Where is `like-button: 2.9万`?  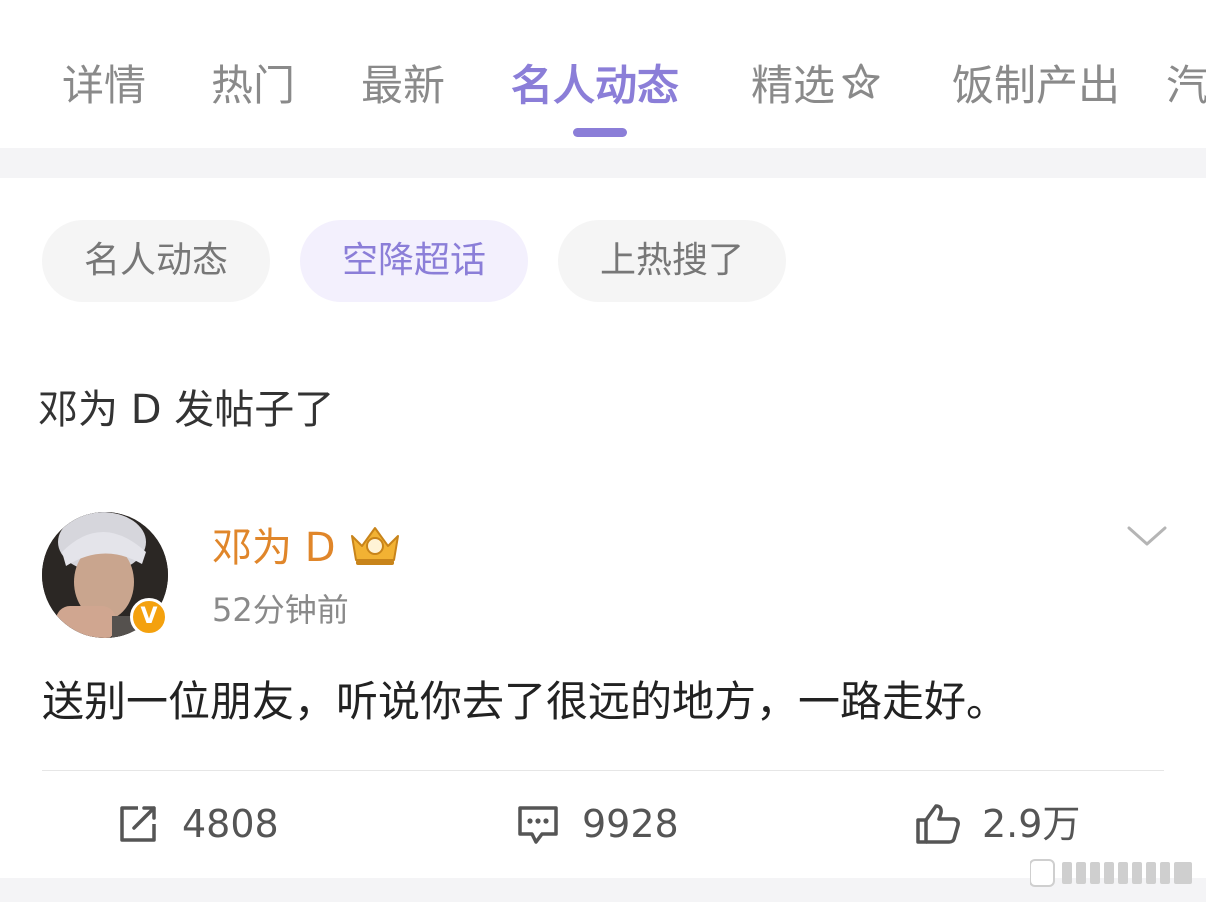
like-button: 2.9万 is located at coordinates (1009, 824).